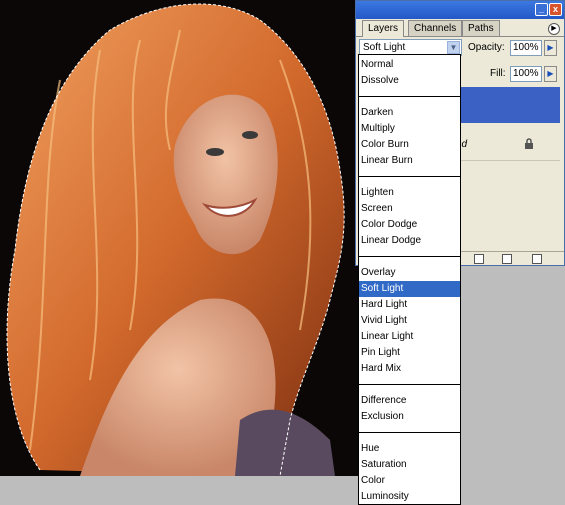 The width and height of the screenshot is (565, 505). I want to click on blend-mode-option: Multiply, so click(409, 129).